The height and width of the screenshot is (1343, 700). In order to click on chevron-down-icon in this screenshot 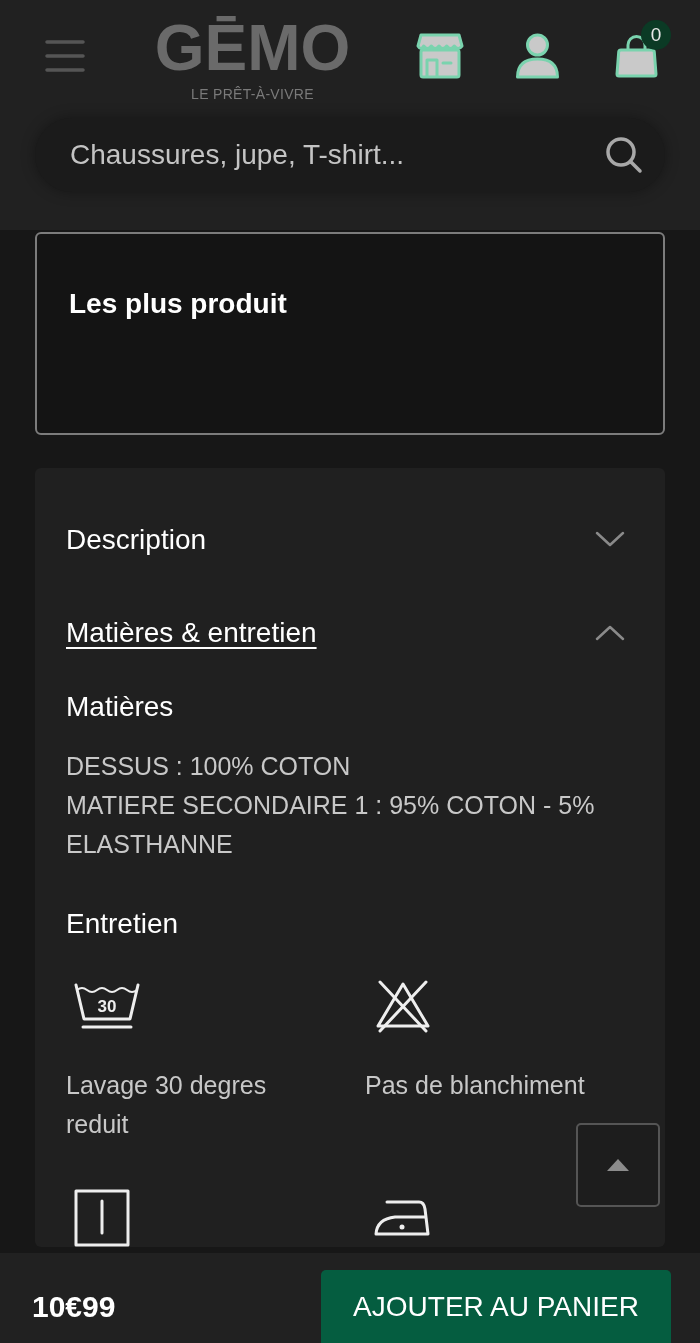, I will do `click(610, 539)`.